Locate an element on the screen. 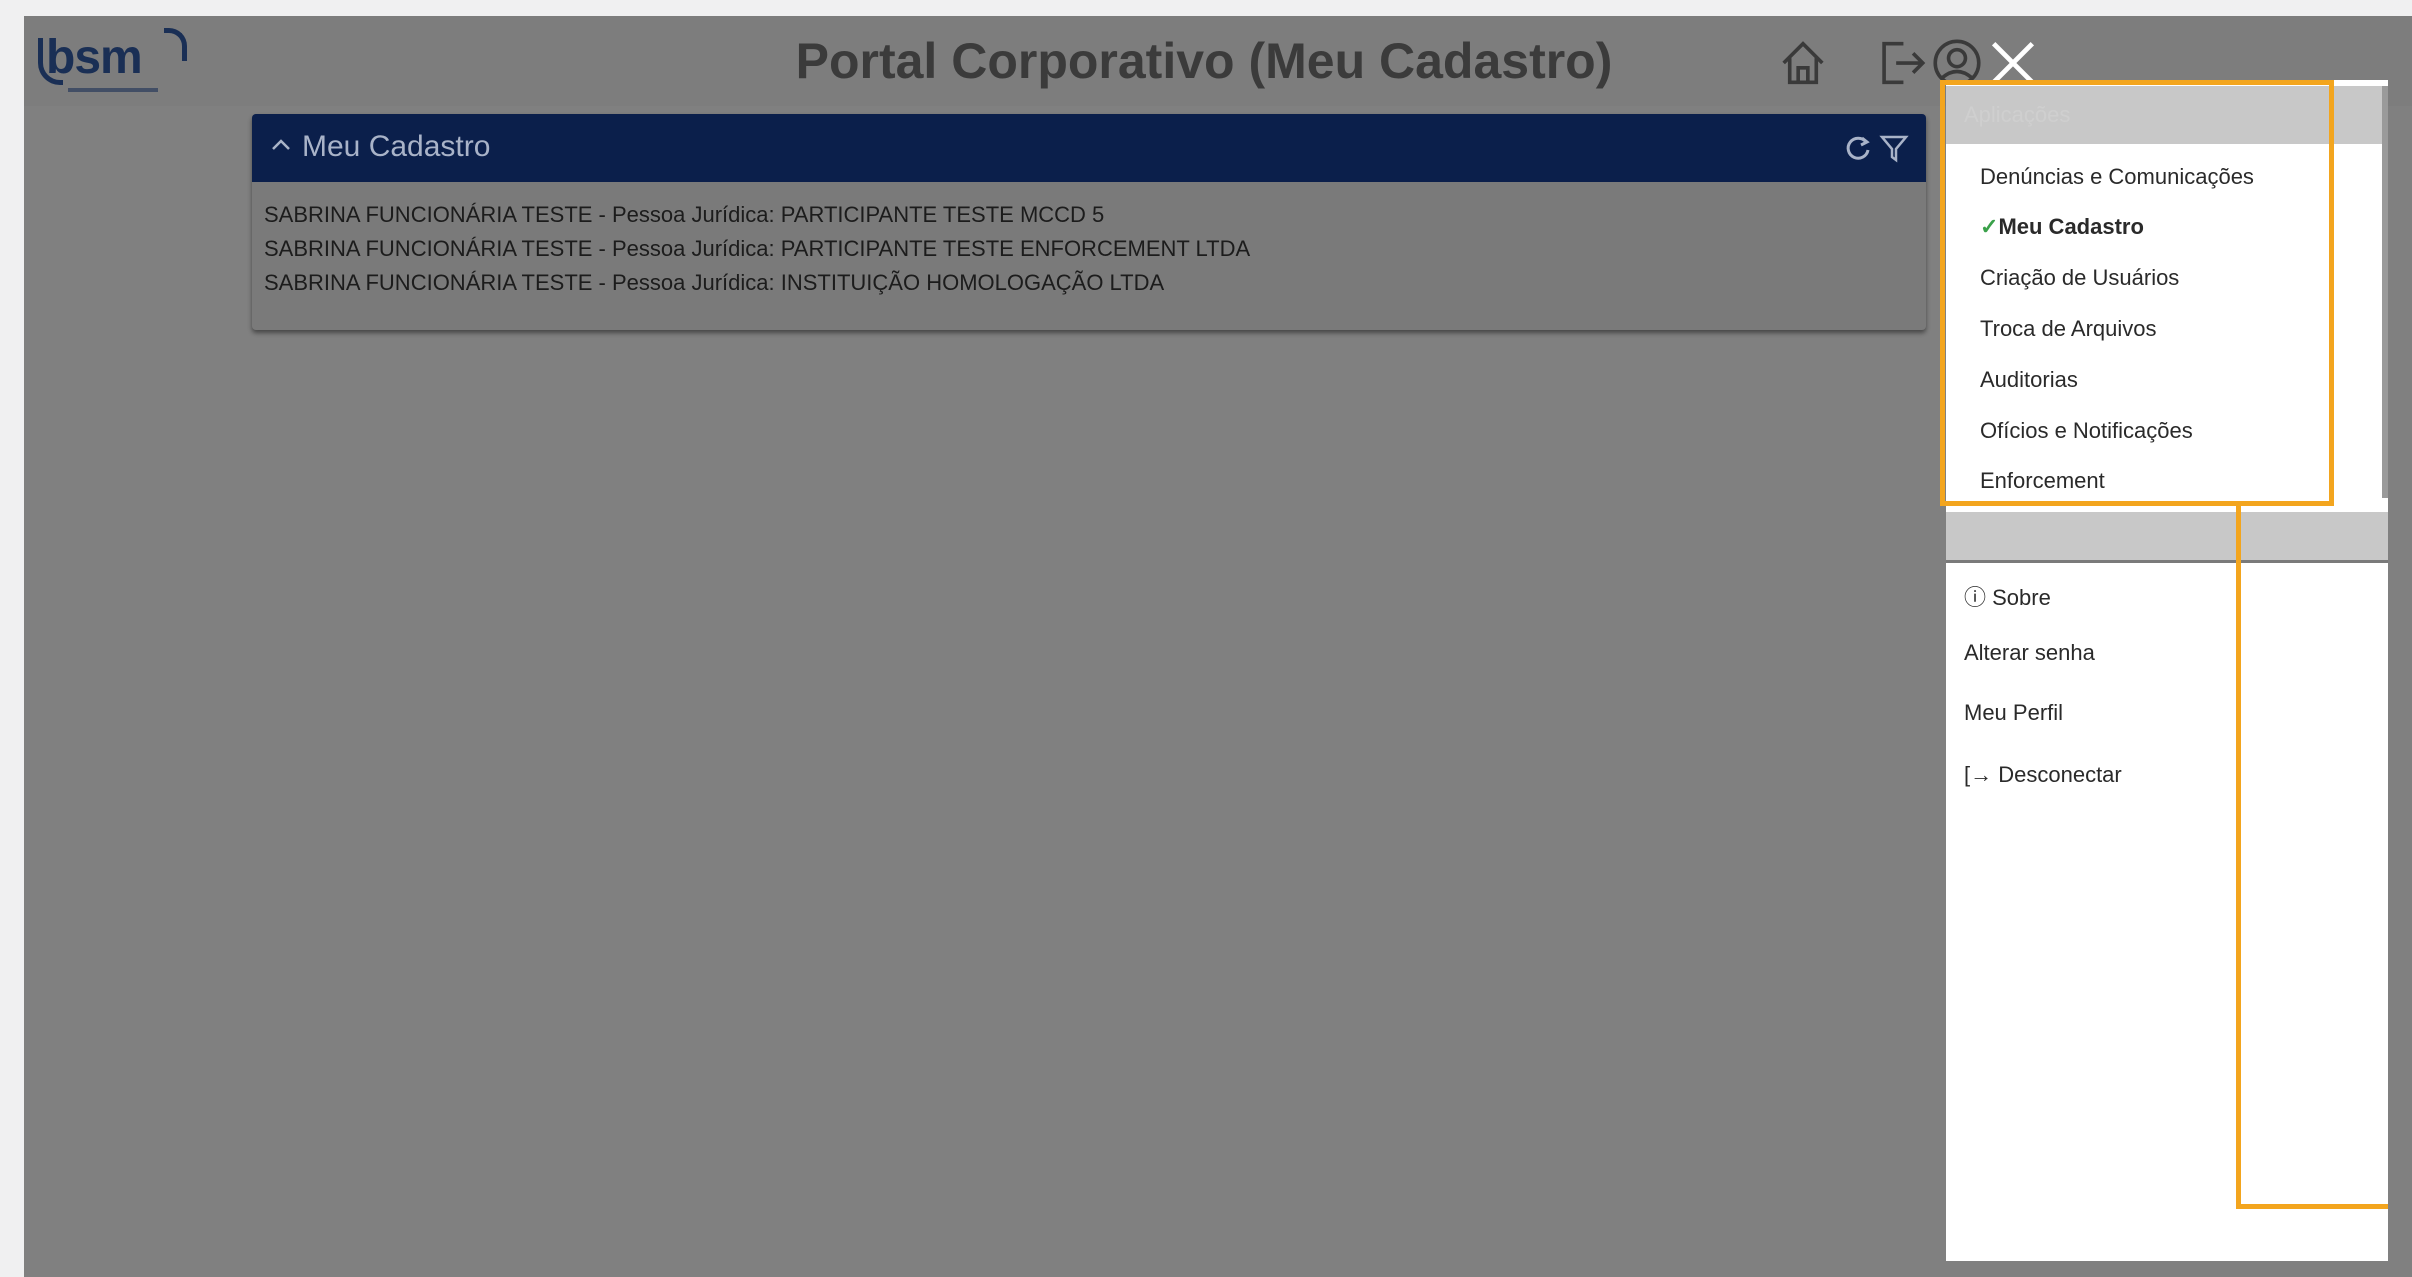 The height and width of the screenshot is (1277, 2412). home-icon is located at coordinates (1803, 63).